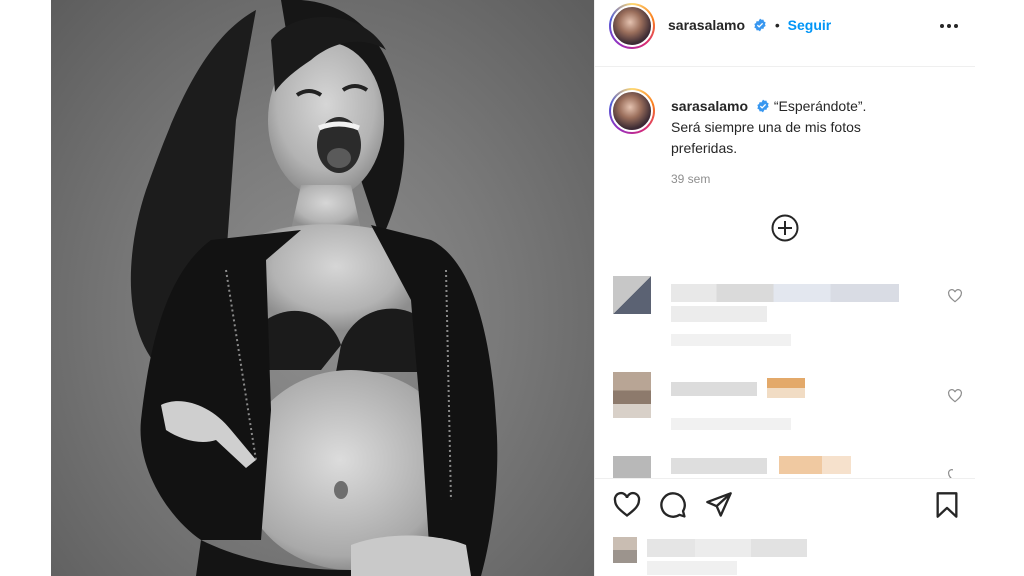 The width and height of the screenshot is (1024, 576). What do you see at coordinates (719, 505) in the screenshot?
I see `share-icon` at bounding box center [719, 505].